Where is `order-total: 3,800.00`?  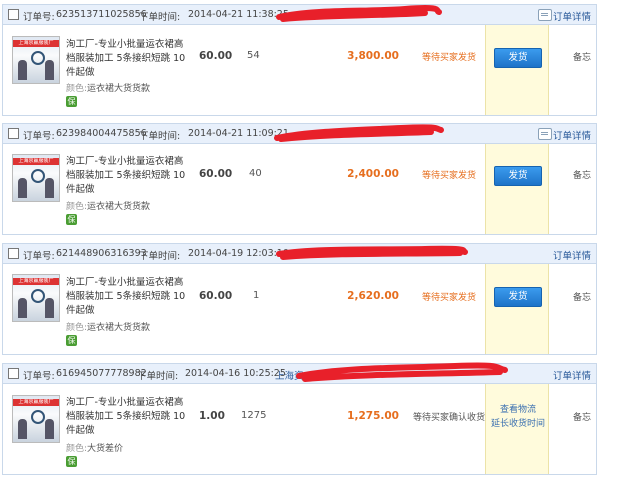 order-total: 3,800.00 is located at coordinates (373, 56).